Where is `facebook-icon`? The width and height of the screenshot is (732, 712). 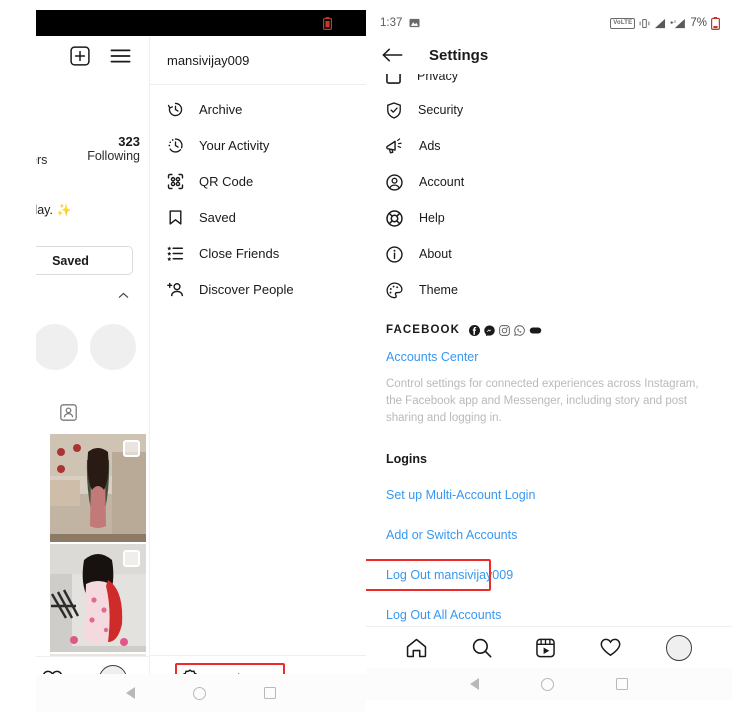 facebook-icon is located at coordinates (474, 330).